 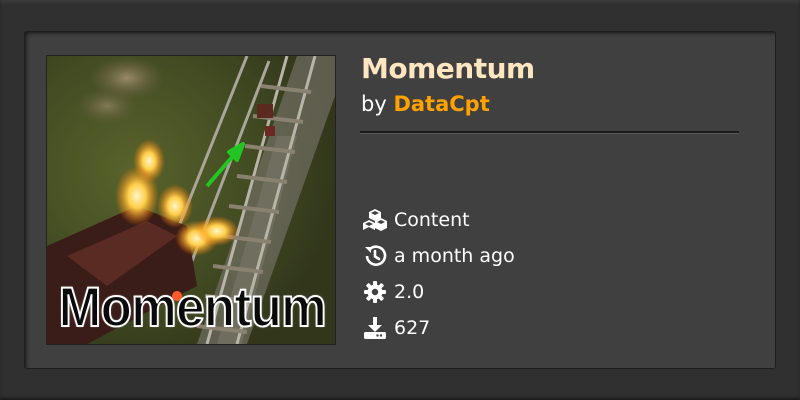 What do you see at coordinates (448, 68) in the screenshot?
I see `mod-title: Momentum` at bounding box center [448, 68].